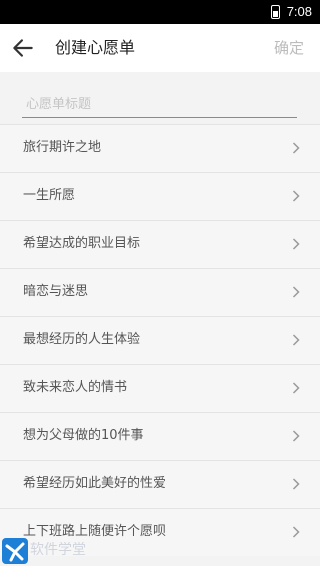  I want to click on list-item: 最想经历的人生体验, so click(160, 340).